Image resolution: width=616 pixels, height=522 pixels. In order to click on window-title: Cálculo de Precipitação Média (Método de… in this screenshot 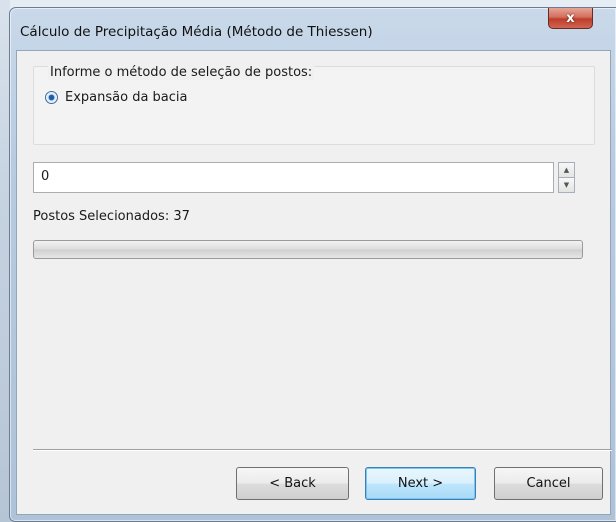, I will do `click(196, 32)`.